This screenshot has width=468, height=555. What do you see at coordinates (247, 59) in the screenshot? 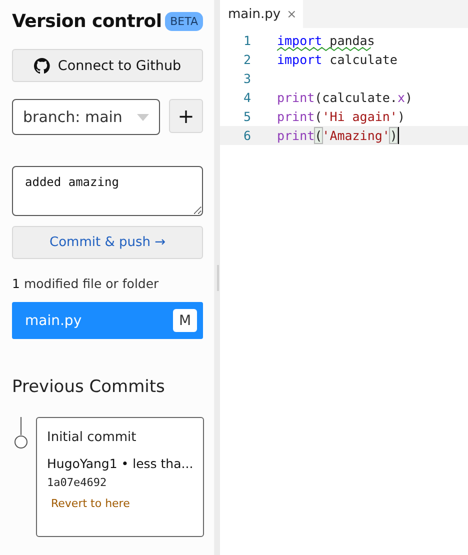
I see `line-number: 2` at bounding box center [247, 59].